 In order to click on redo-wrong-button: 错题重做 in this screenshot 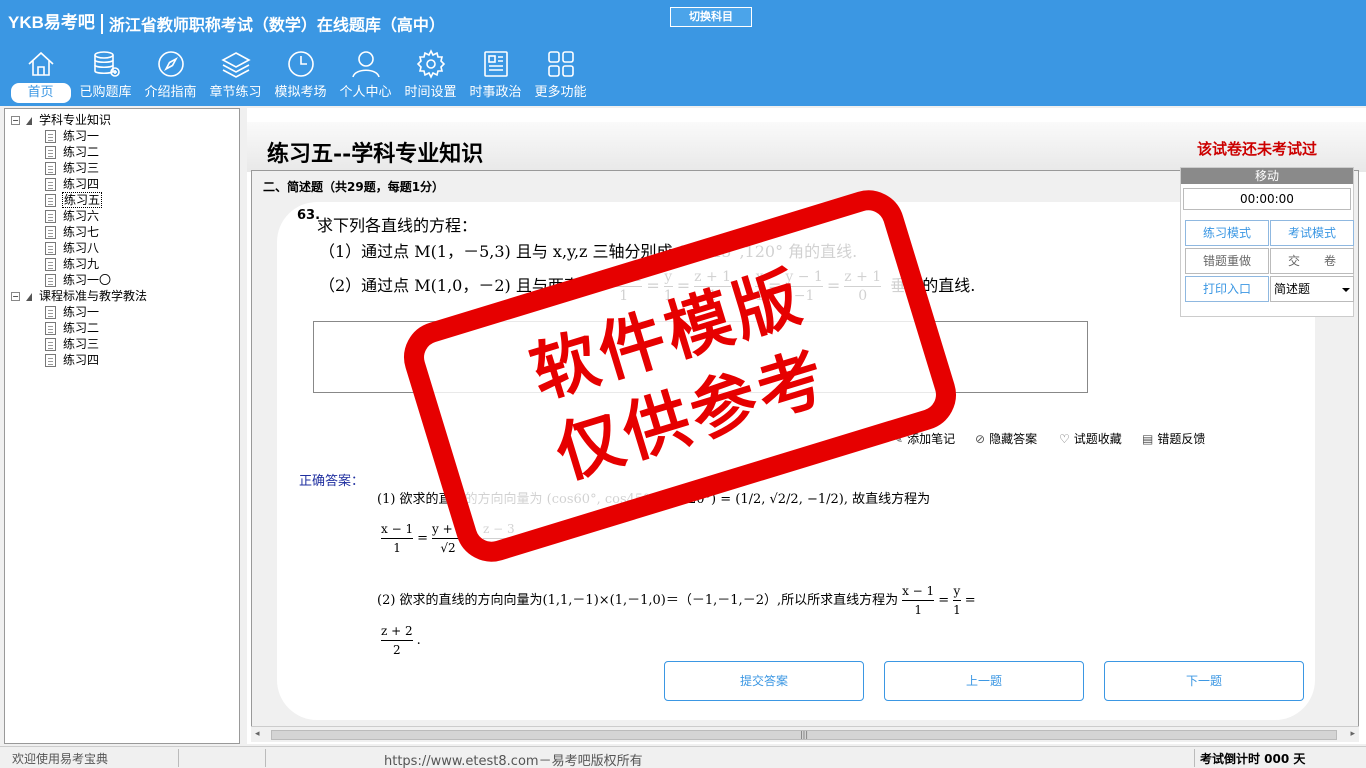, I will do `click(1227, 261)`.